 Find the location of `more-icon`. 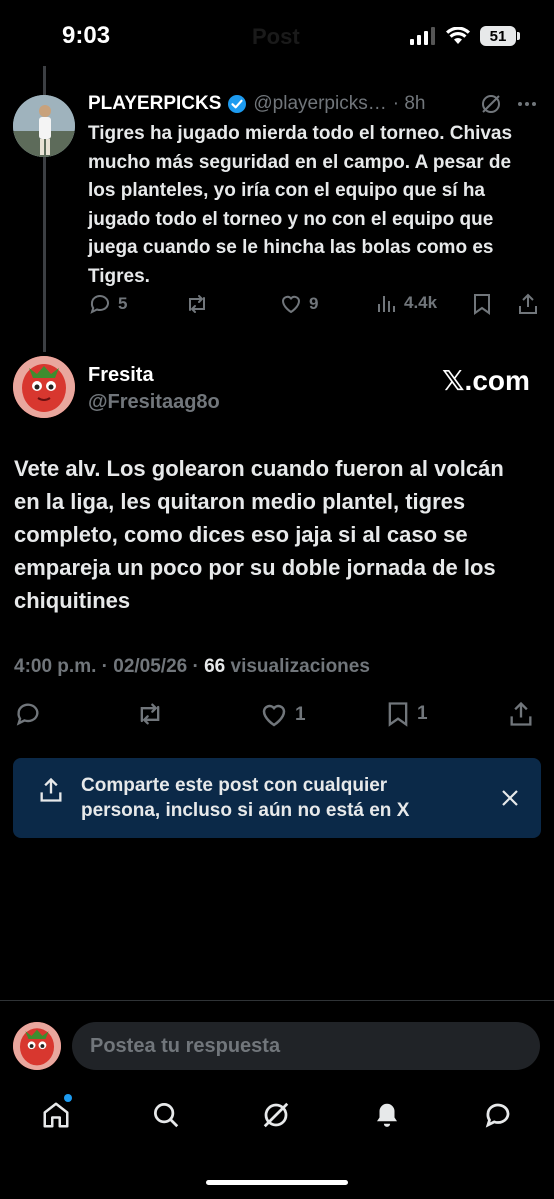

more-icon is located at coordinates (527, 104).